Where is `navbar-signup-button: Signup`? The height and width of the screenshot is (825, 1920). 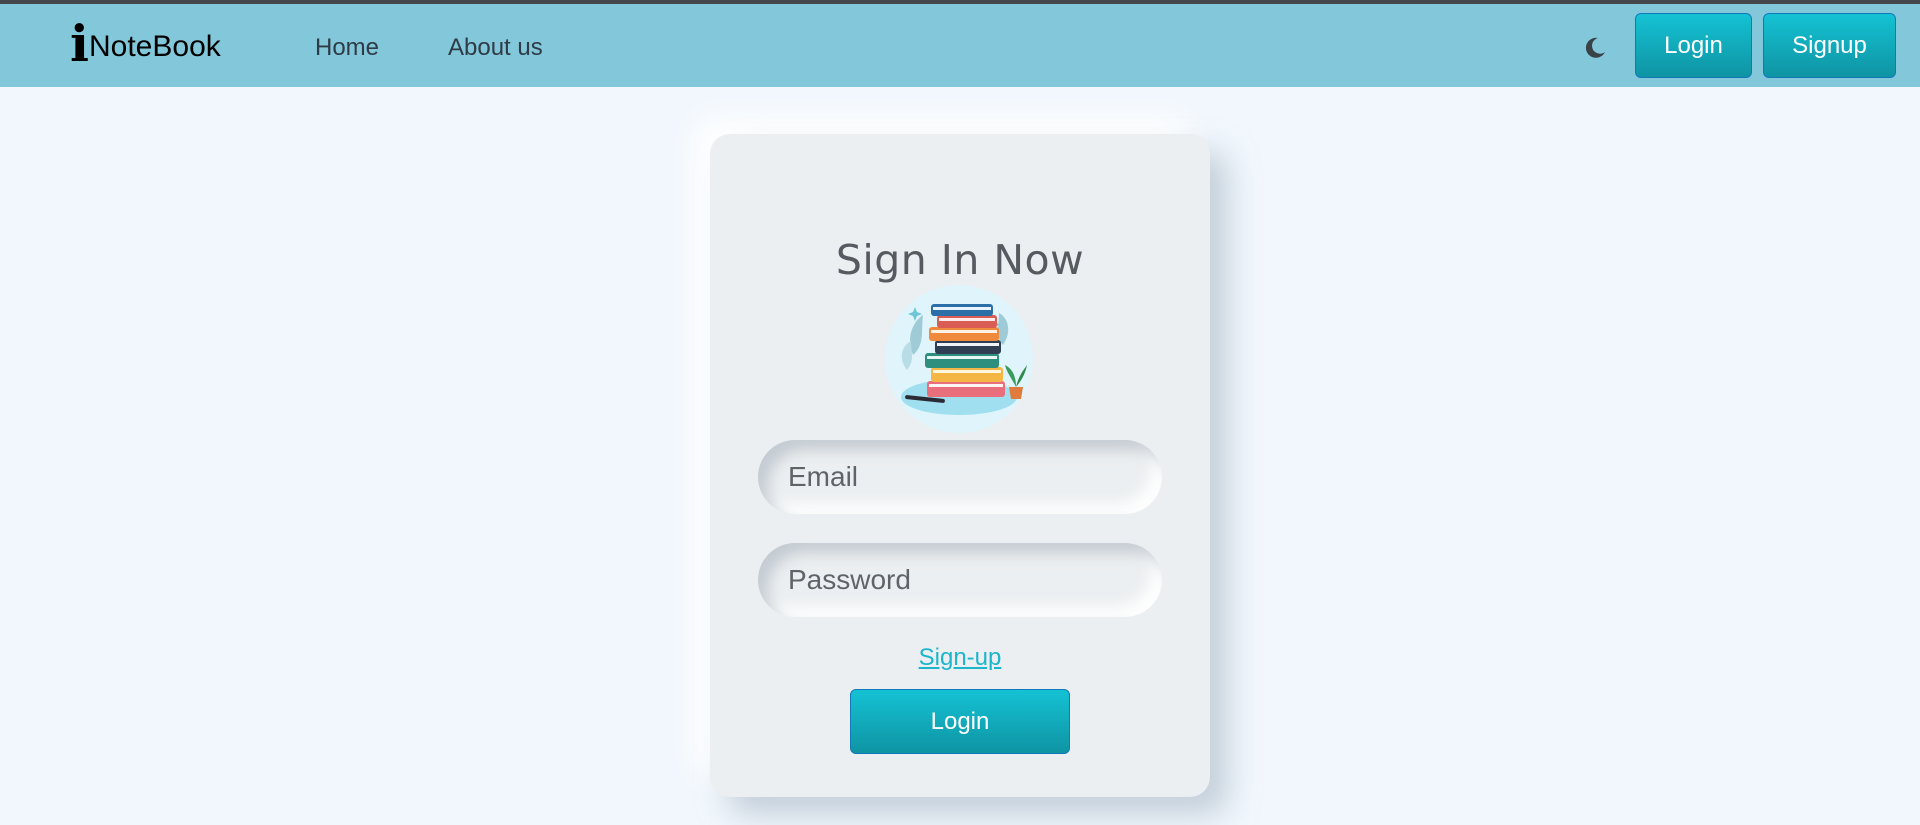 navbar-signup-button: Signup is located at coordinates (1829, 45).